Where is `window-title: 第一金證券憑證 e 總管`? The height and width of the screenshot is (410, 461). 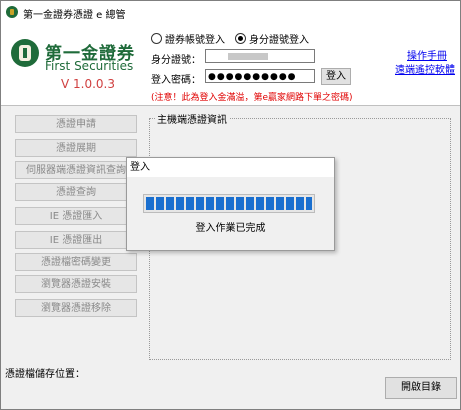
window-title: 第一金證券憑證 e 總管 is located at coordinates (74, 15).